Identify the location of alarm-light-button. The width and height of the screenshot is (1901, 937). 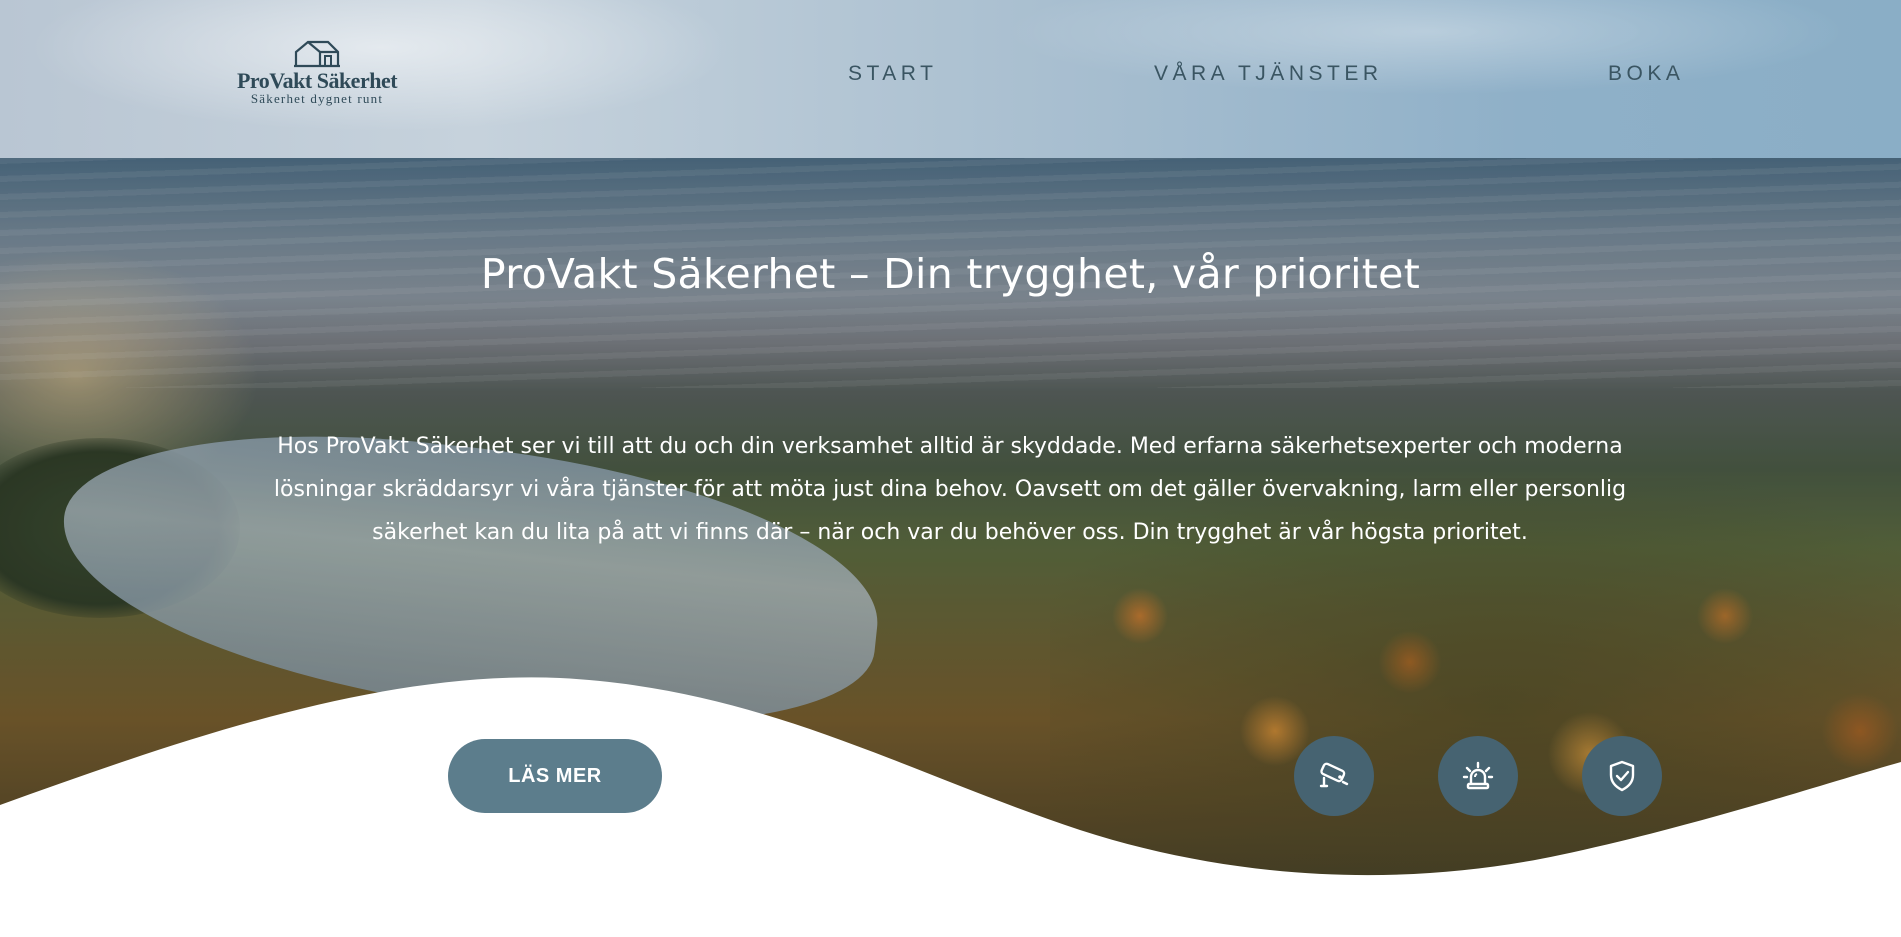
(1478, 776).